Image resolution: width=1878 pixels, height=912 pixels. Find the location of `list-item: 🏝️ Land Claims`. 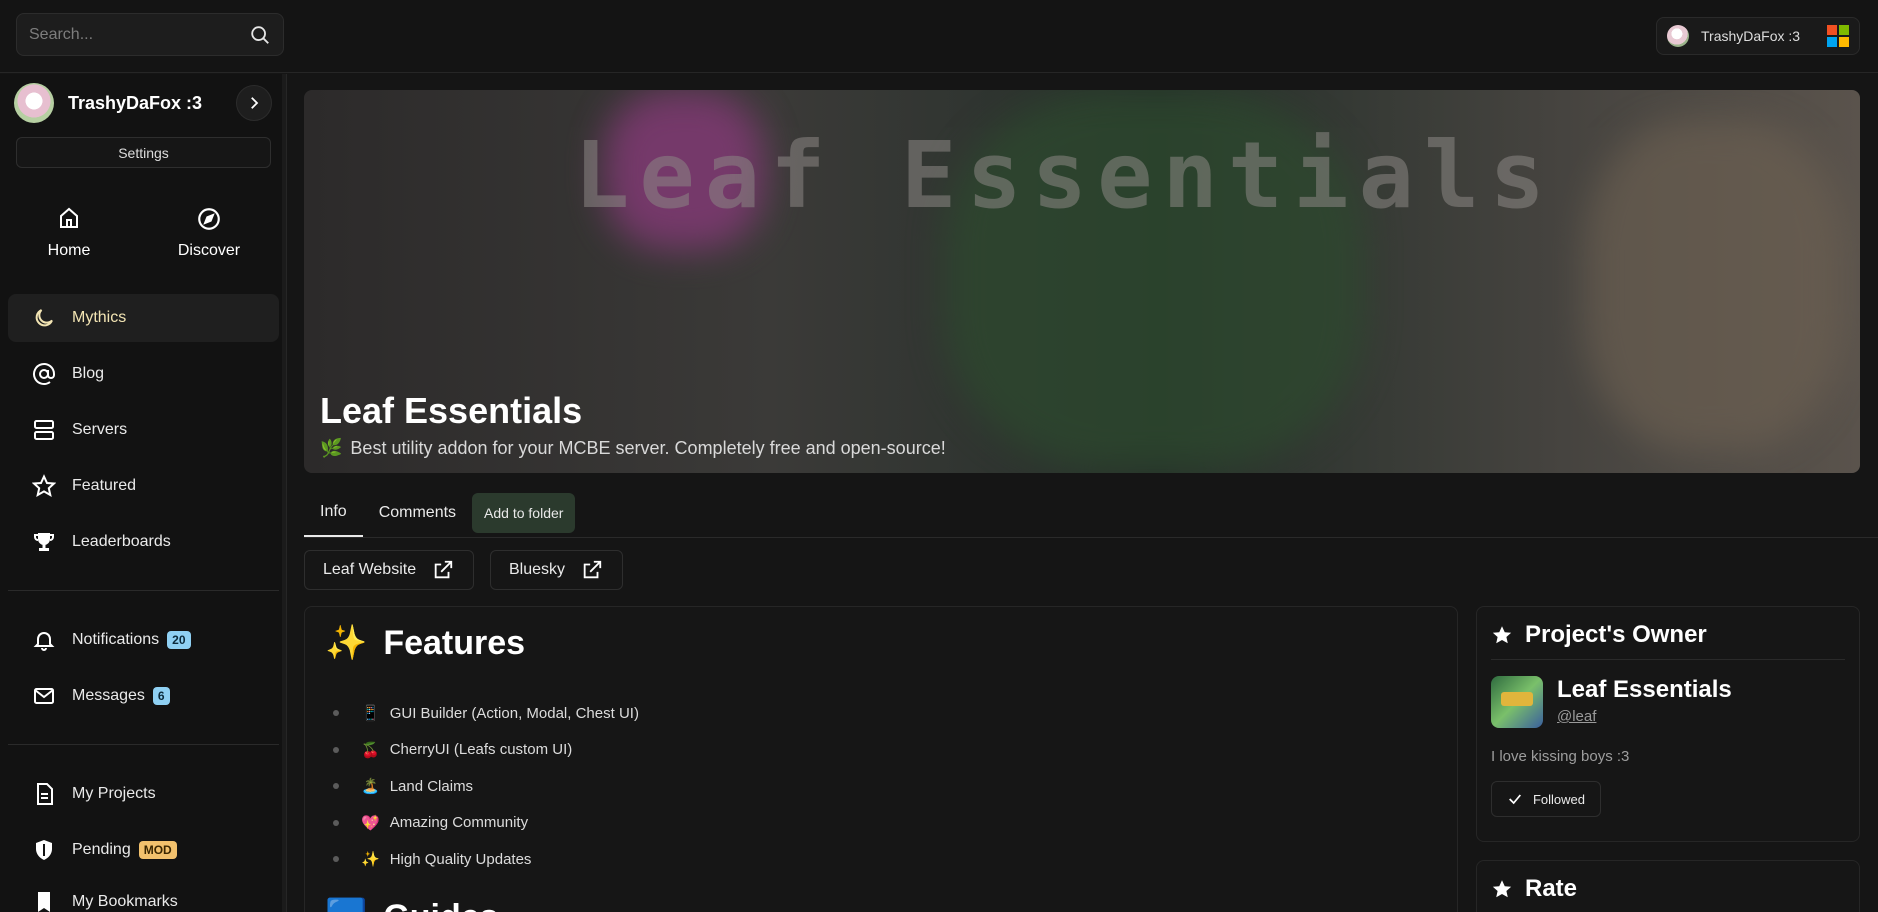

list-item: 🏝️ Land Claims is located at coordinates (881, 786).